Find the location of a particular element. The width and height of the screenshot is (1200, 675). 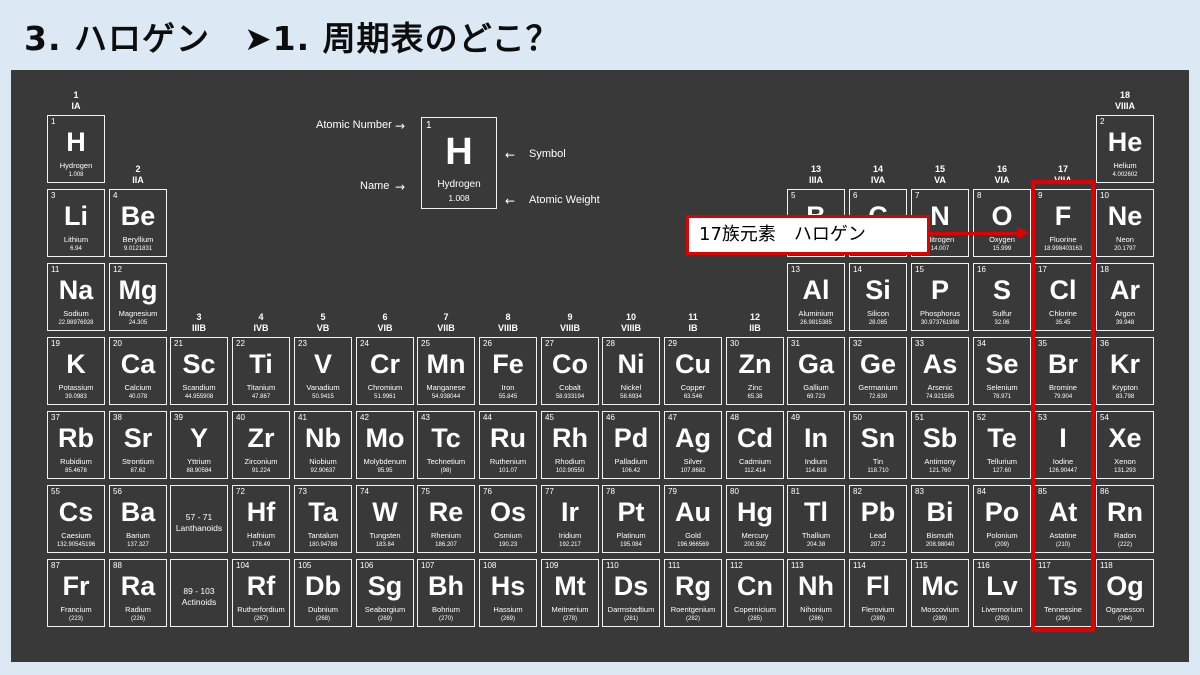

element-weight: (223) is located at coordinates (75, 619).